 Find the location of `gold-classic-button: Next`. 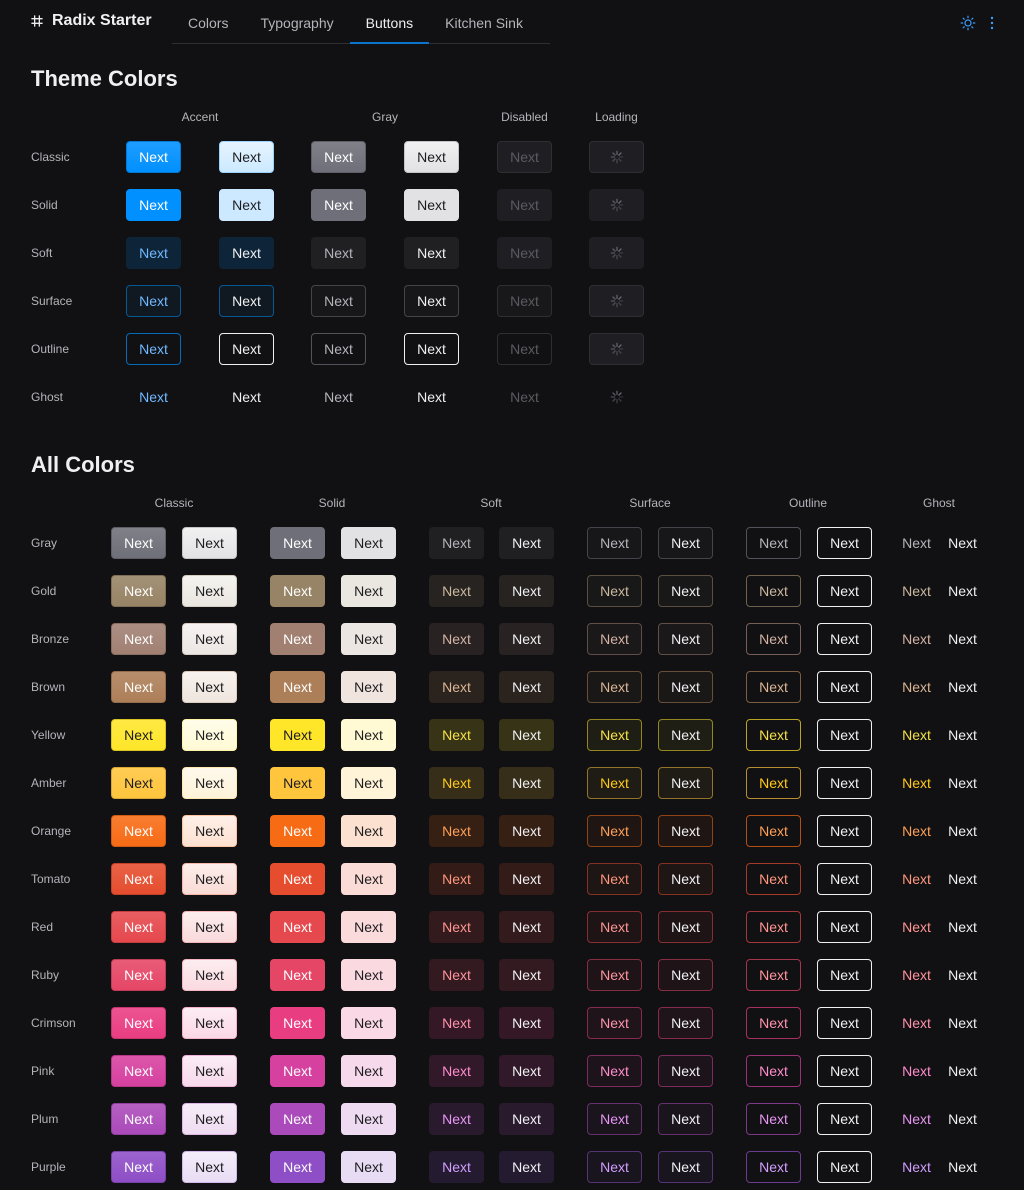

gold-classic-button: Next is located at coordinates (138, 591).